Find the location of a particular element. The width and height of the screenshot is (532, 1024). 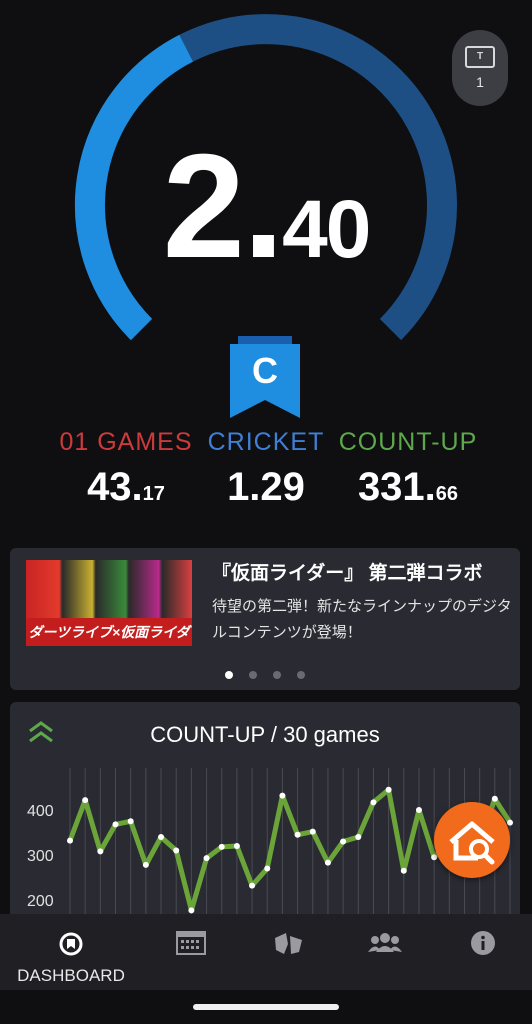

ticket-button: T 1 is located at coordinates (480, 68).